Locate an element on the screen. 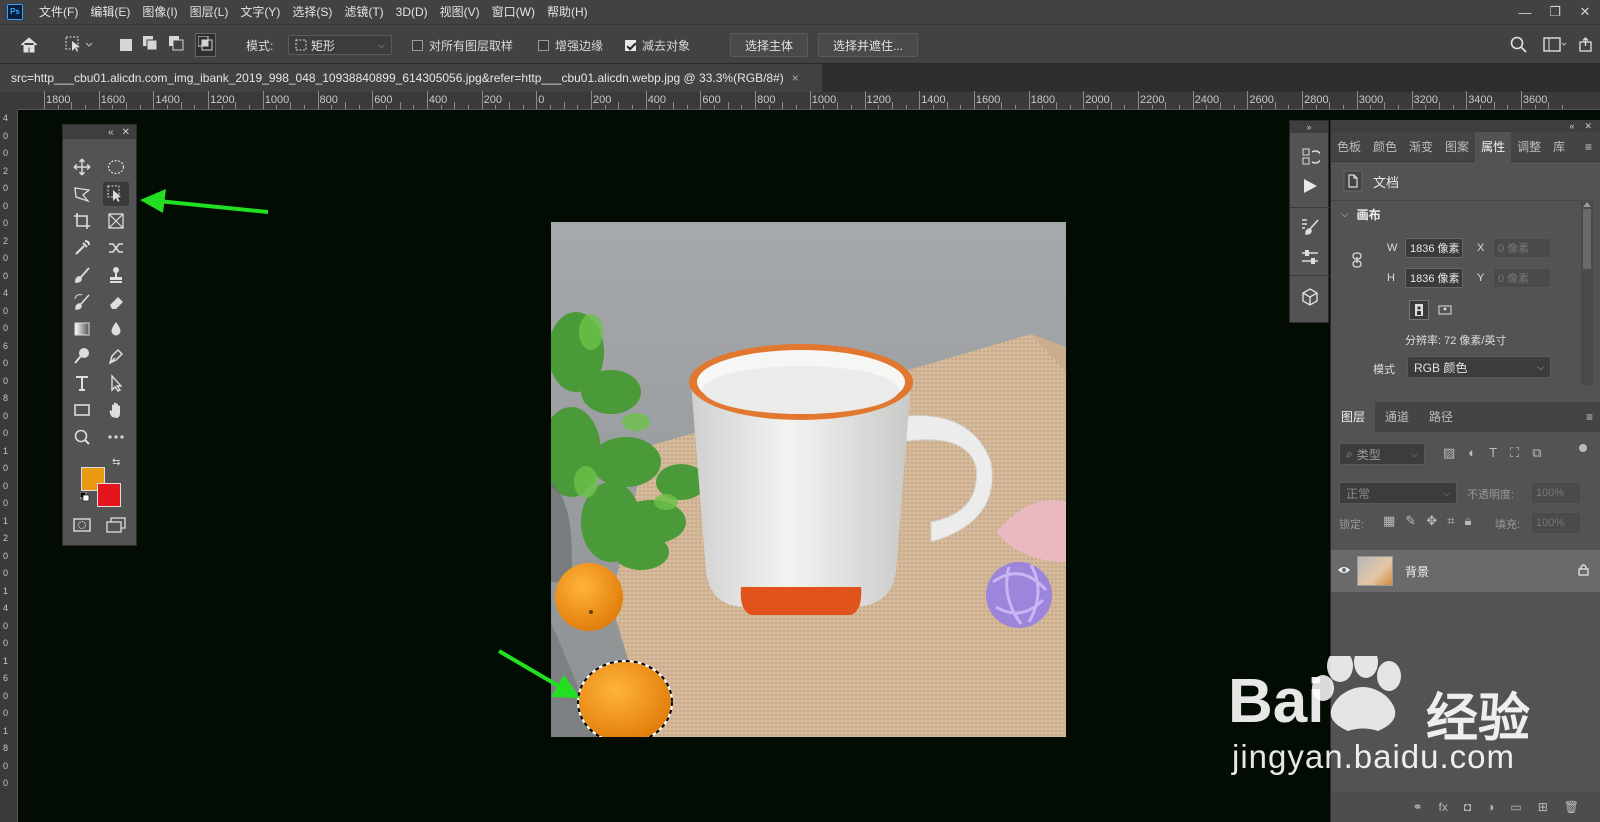 This screenshot has height=822, width=1600. brush-settings-icon is located at coordinates (1310, 228).